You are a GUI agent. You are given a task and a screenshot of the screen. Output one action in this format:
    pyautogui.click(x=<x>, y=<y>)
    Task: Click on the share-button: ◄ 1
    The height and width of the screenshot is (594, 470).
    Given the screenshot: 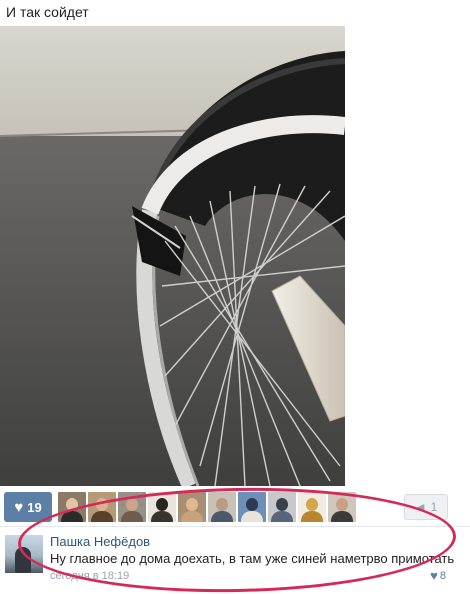 What is the action you would take?
    pyautogui.click(x=426, y=507)
    